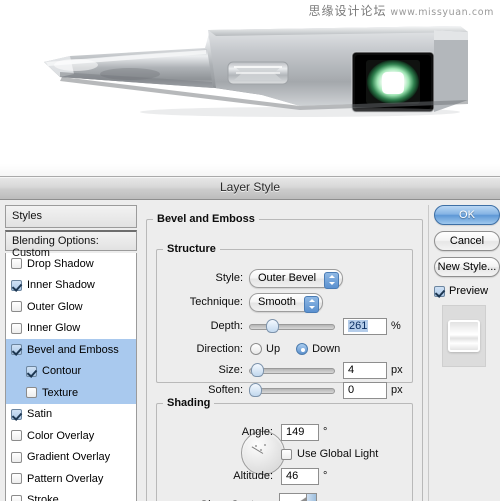 The image size is (500, 501). What do you see at coordinates (358, 326) in the screenshot?
I see `depth-value: 261` at bounding box center [358, 326].